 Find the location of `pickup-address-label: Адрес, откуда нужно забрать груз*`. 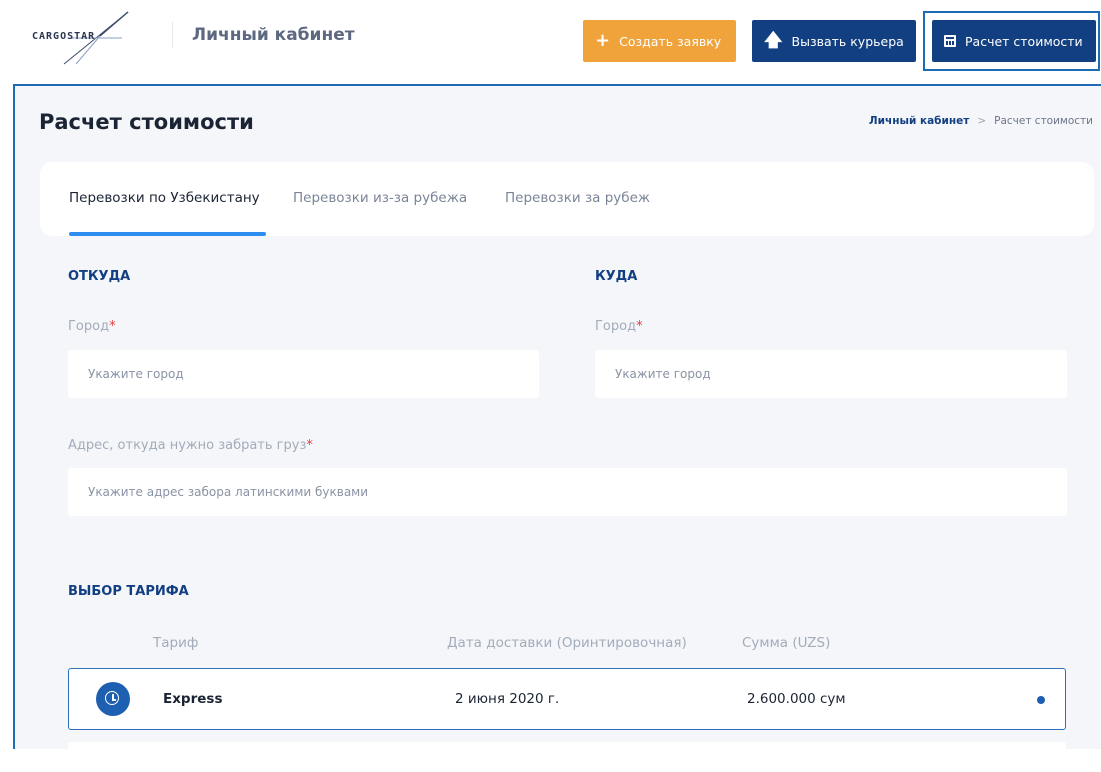

pickup-address-label: Адрес, откуда нужно забрать груз* is located at coordinates (190, 445).